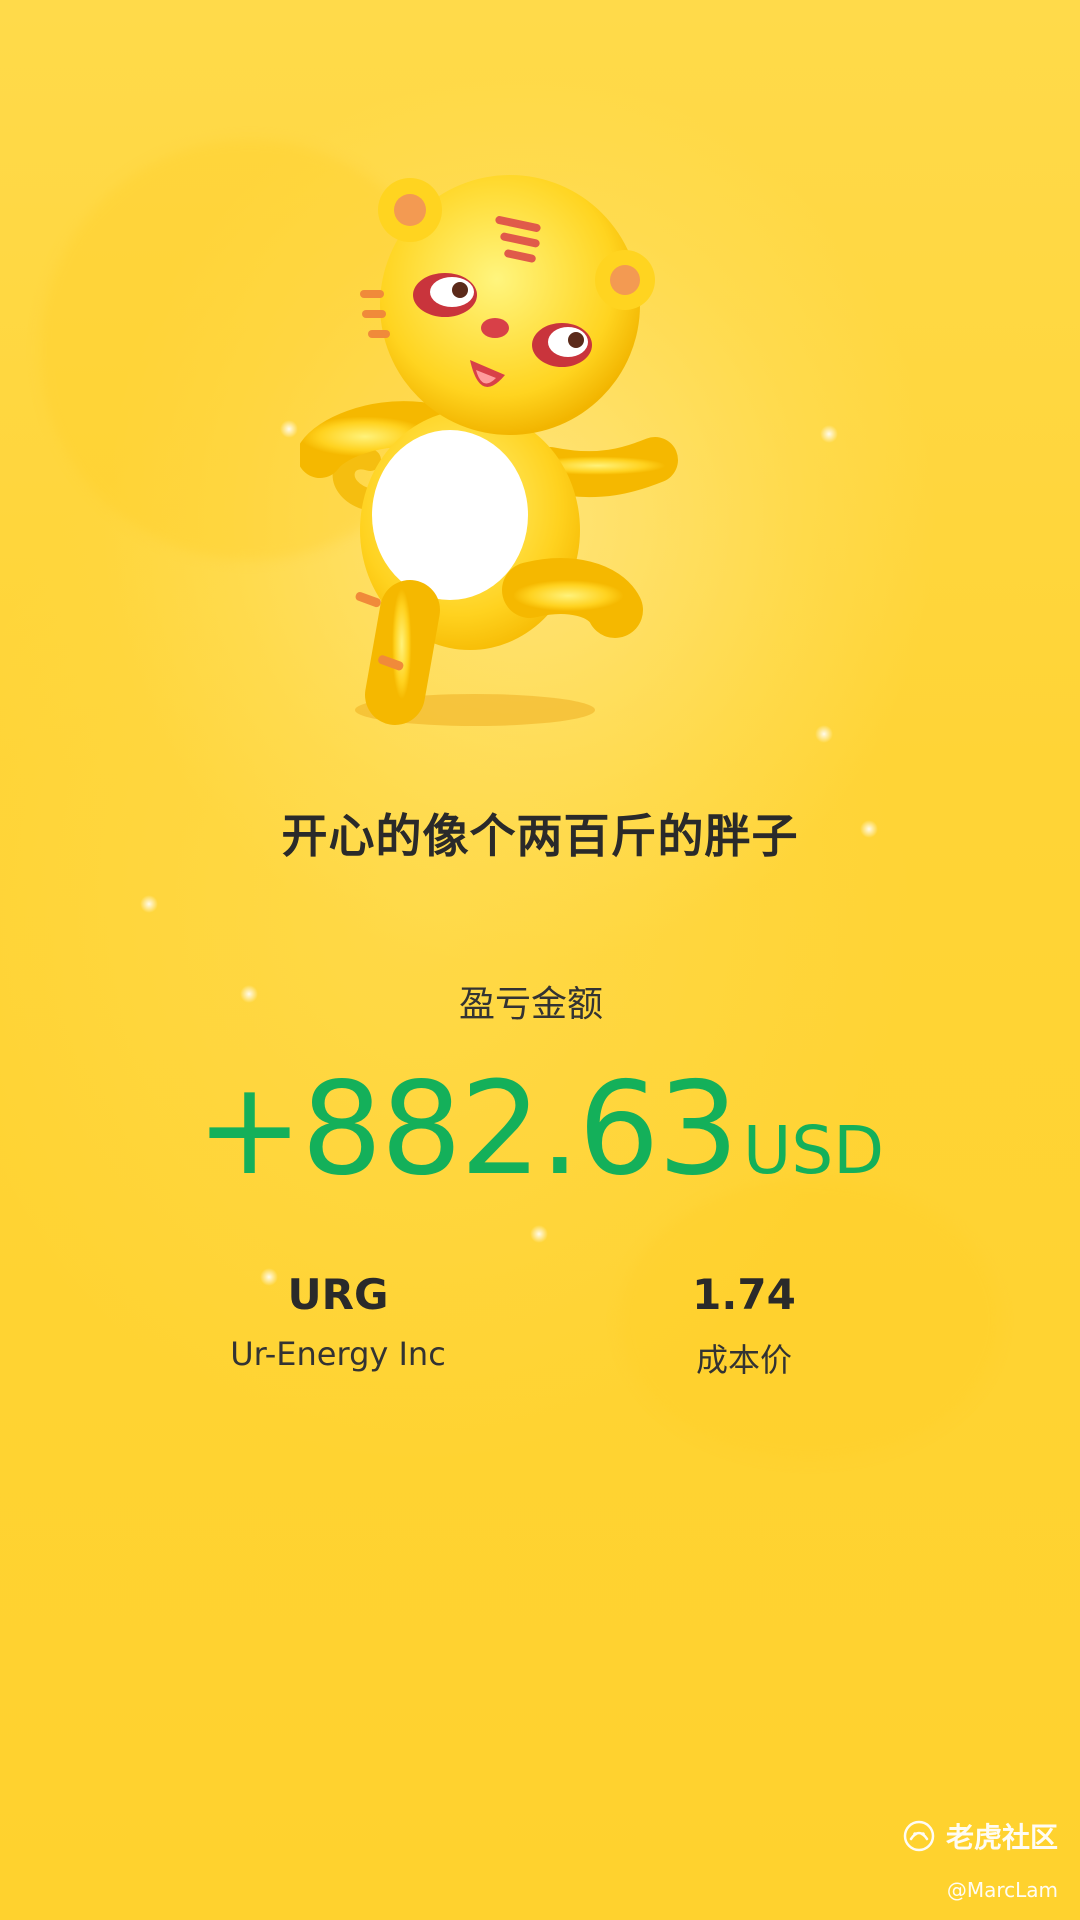 Image resolution: width=1080 pixels, height=1920 pixels. Describe the element at coordinates (744, 1323) in the screenshot. I see `cost-info: 1.74 成本价` at that location.